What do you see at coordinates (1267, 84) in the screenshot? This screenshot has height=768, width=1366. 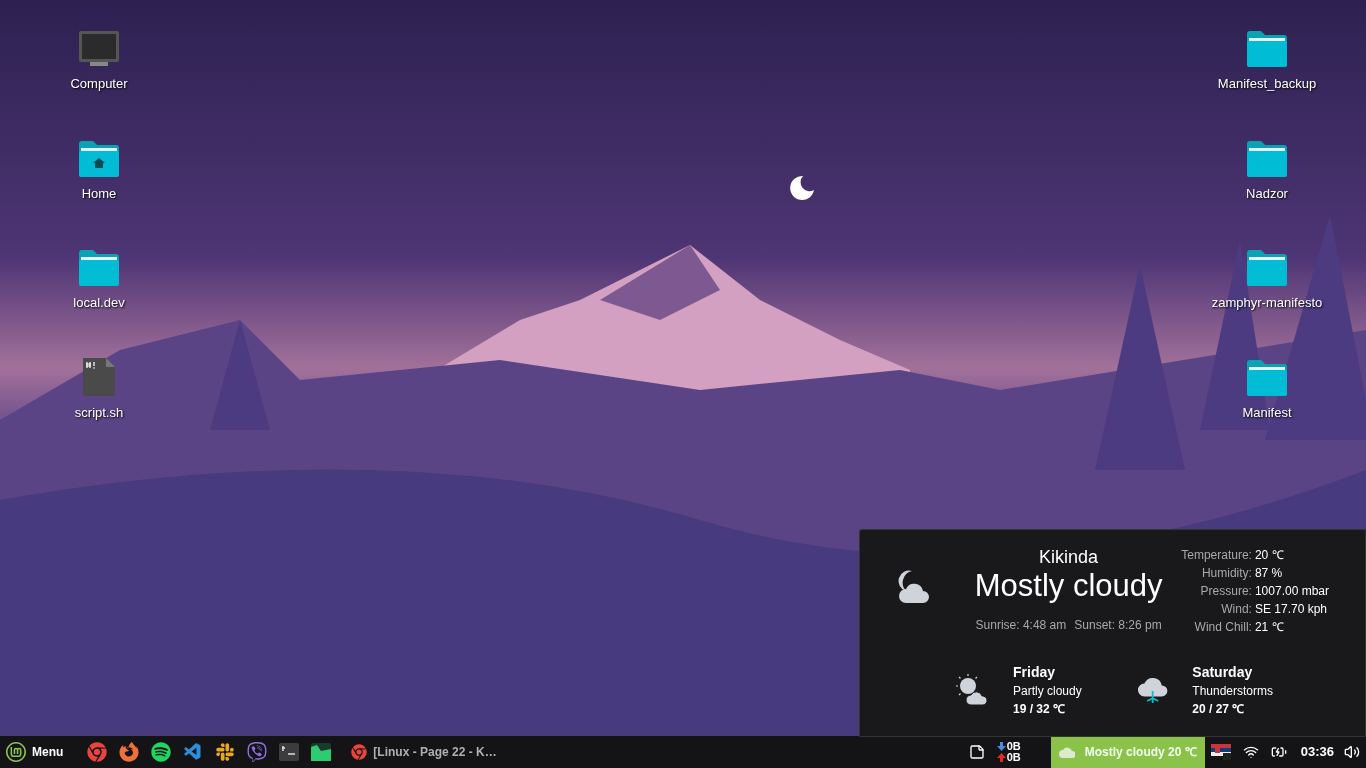 I see `desktop-icon-label: Manifest_backup` at bounding box center [1267, 84].